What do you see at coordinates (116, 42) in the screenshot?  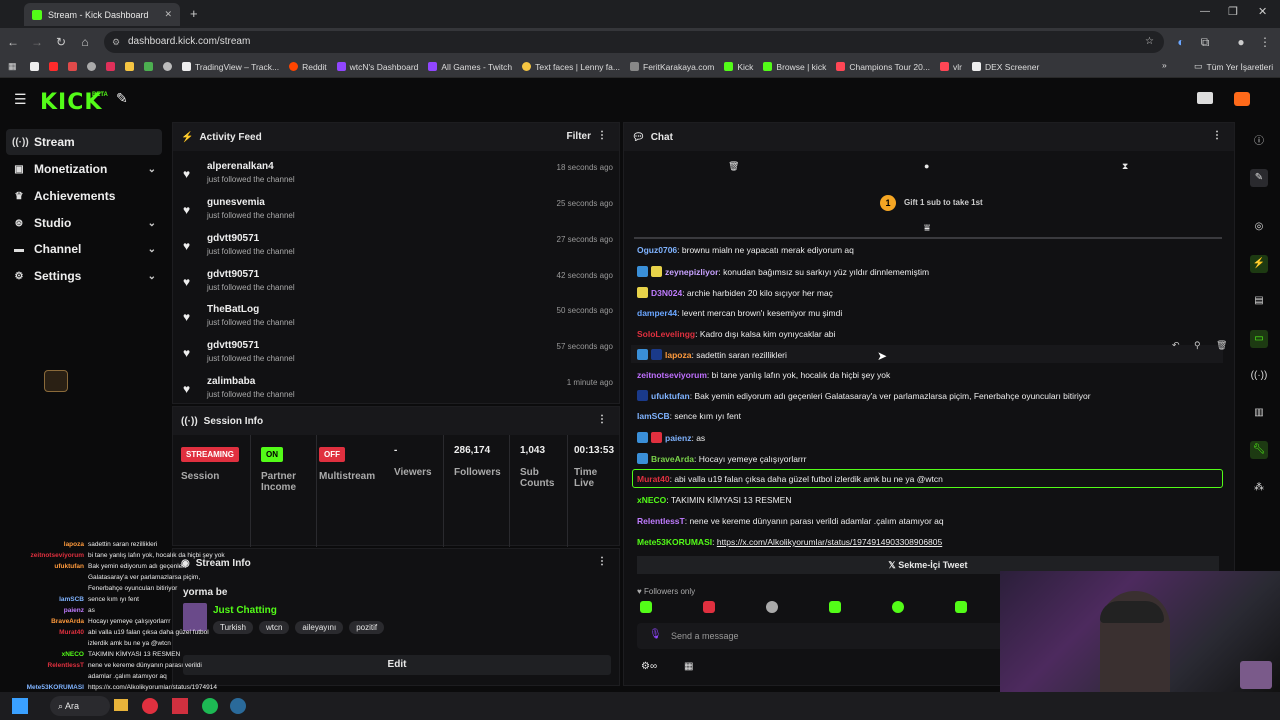 I see `site-info-icon: ⚙` at bounding box center [116, 42].